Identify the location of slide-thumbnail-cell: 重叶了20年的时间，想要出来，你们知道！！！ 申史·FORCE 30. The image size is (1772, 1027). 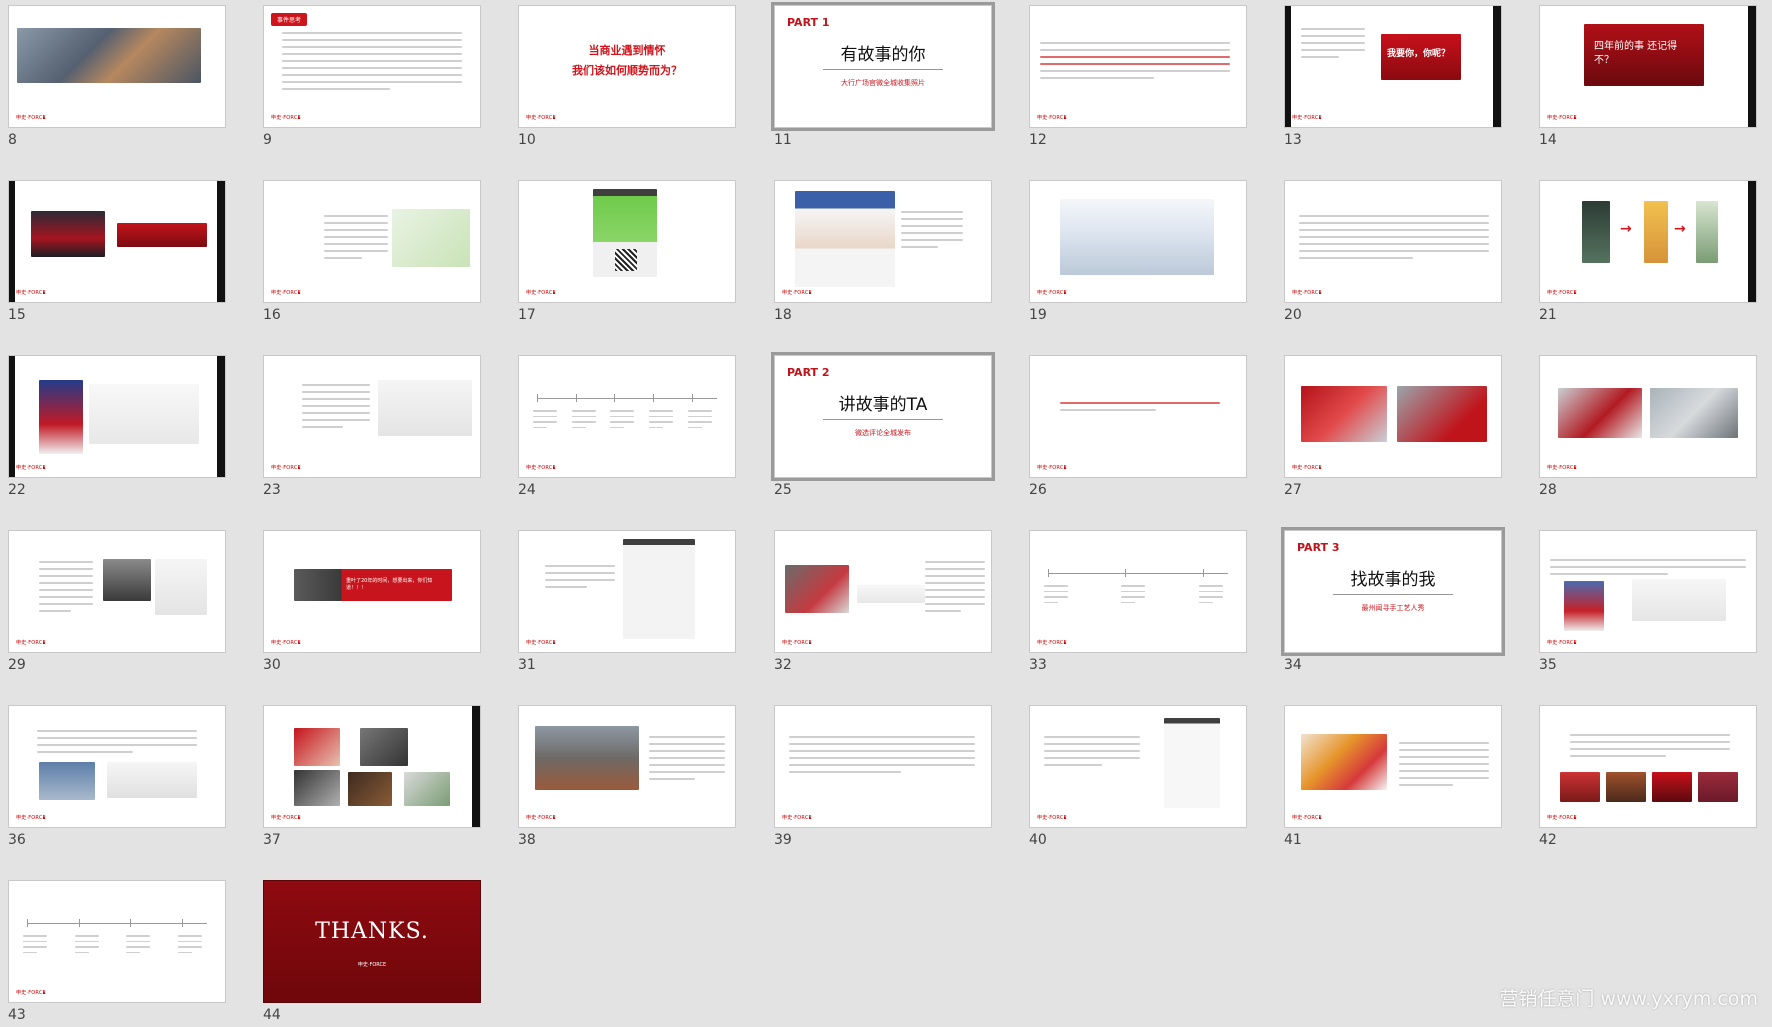
(372, 603).